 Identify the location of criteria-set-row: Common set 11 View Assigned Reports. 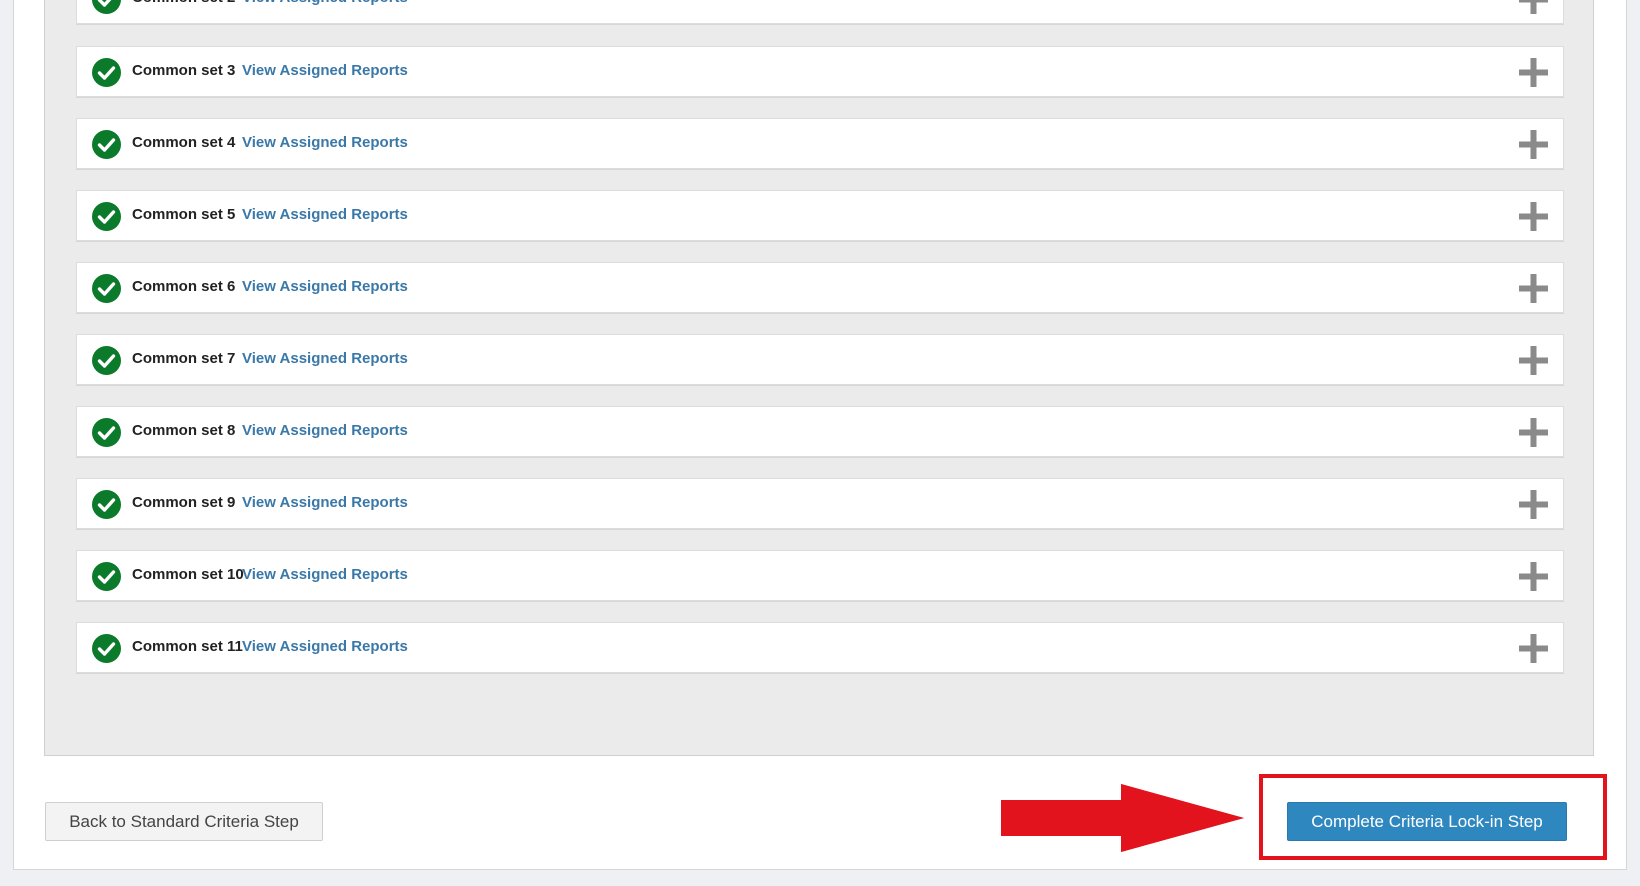
(820, 647).